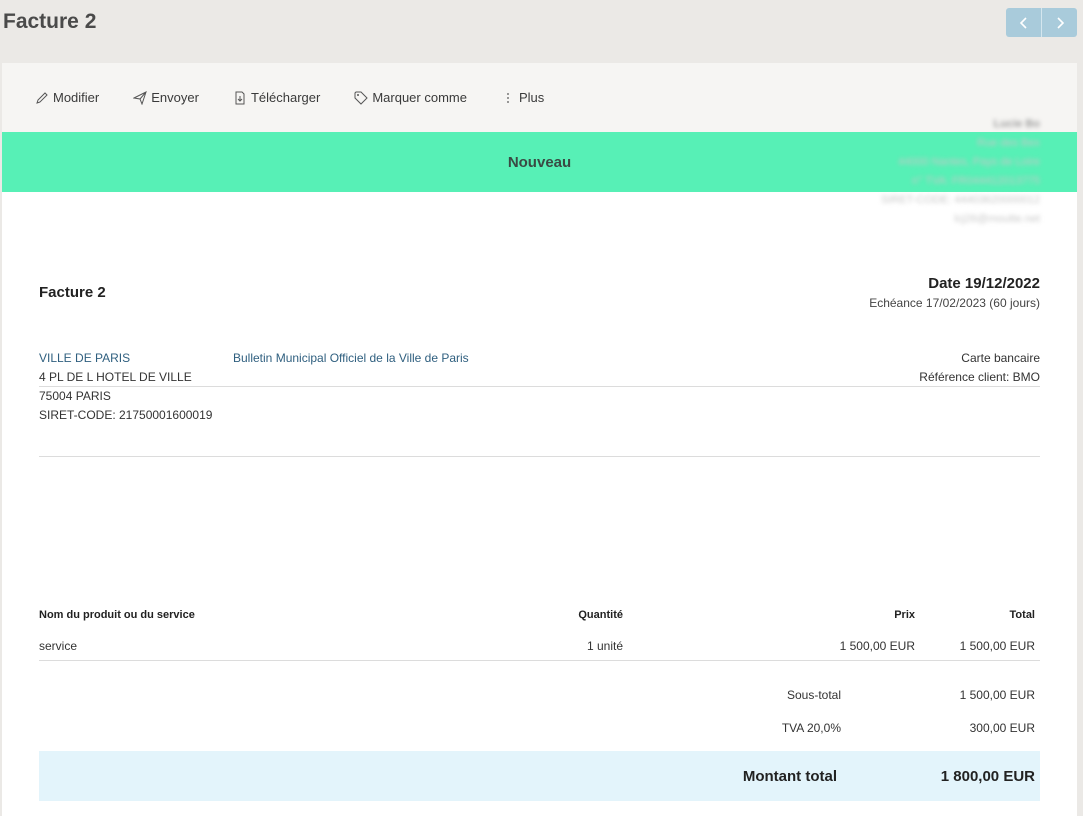 Image resolution: width=1083 pixels, height=816 pixels. What do you see at coordinates (361, 98) in the screenshot?
I see `tag-icon` at bounding box center [361, 98].